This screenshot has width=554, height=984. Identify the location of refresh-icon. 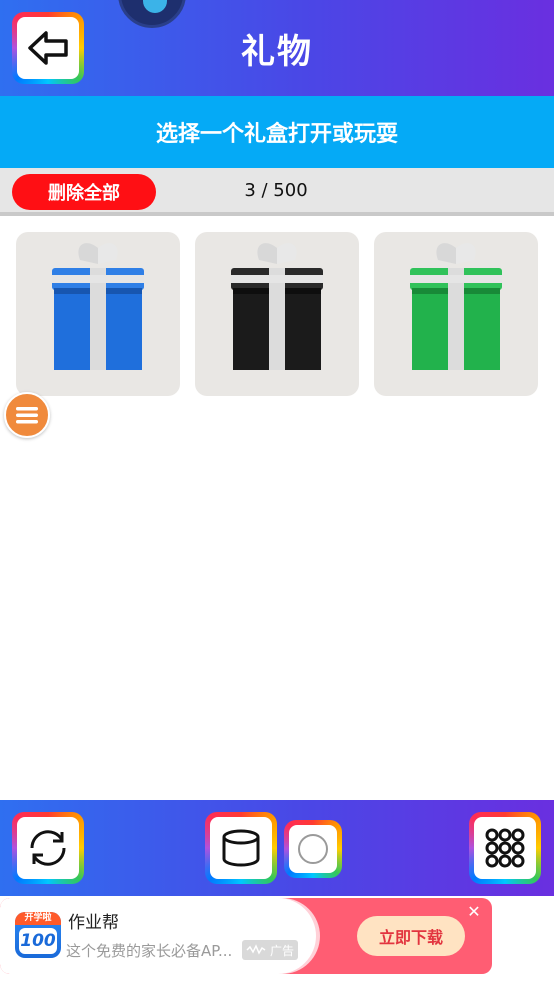
(48, 848).